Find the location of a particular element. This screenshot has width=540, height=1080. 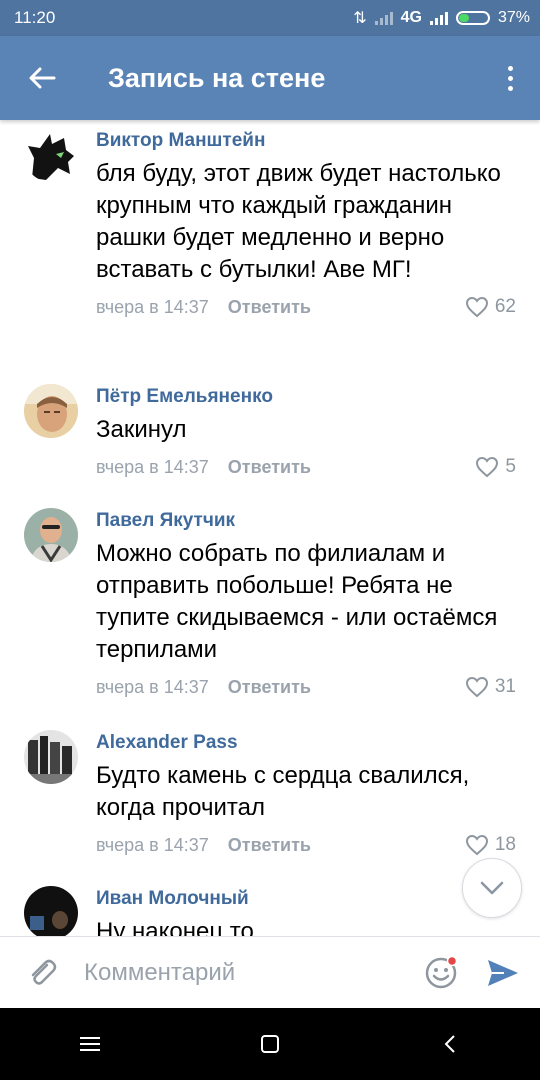

menu-icon is located at coordinates (90, 1044).